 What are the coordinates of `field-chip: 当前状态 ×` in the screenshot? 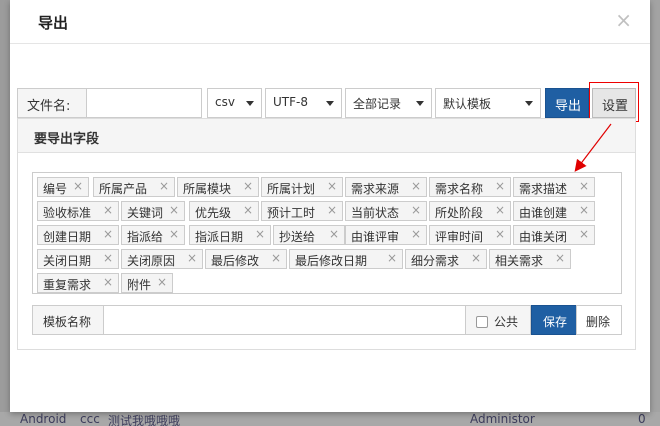 It's located at (386, 211).